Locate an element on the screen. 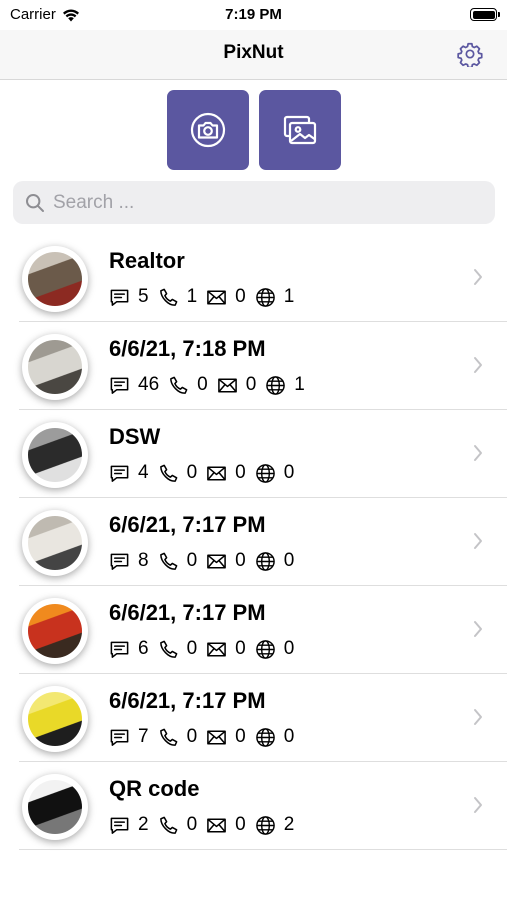  item-counts: 4 0 0 0 is located at coordinates (206, 473).